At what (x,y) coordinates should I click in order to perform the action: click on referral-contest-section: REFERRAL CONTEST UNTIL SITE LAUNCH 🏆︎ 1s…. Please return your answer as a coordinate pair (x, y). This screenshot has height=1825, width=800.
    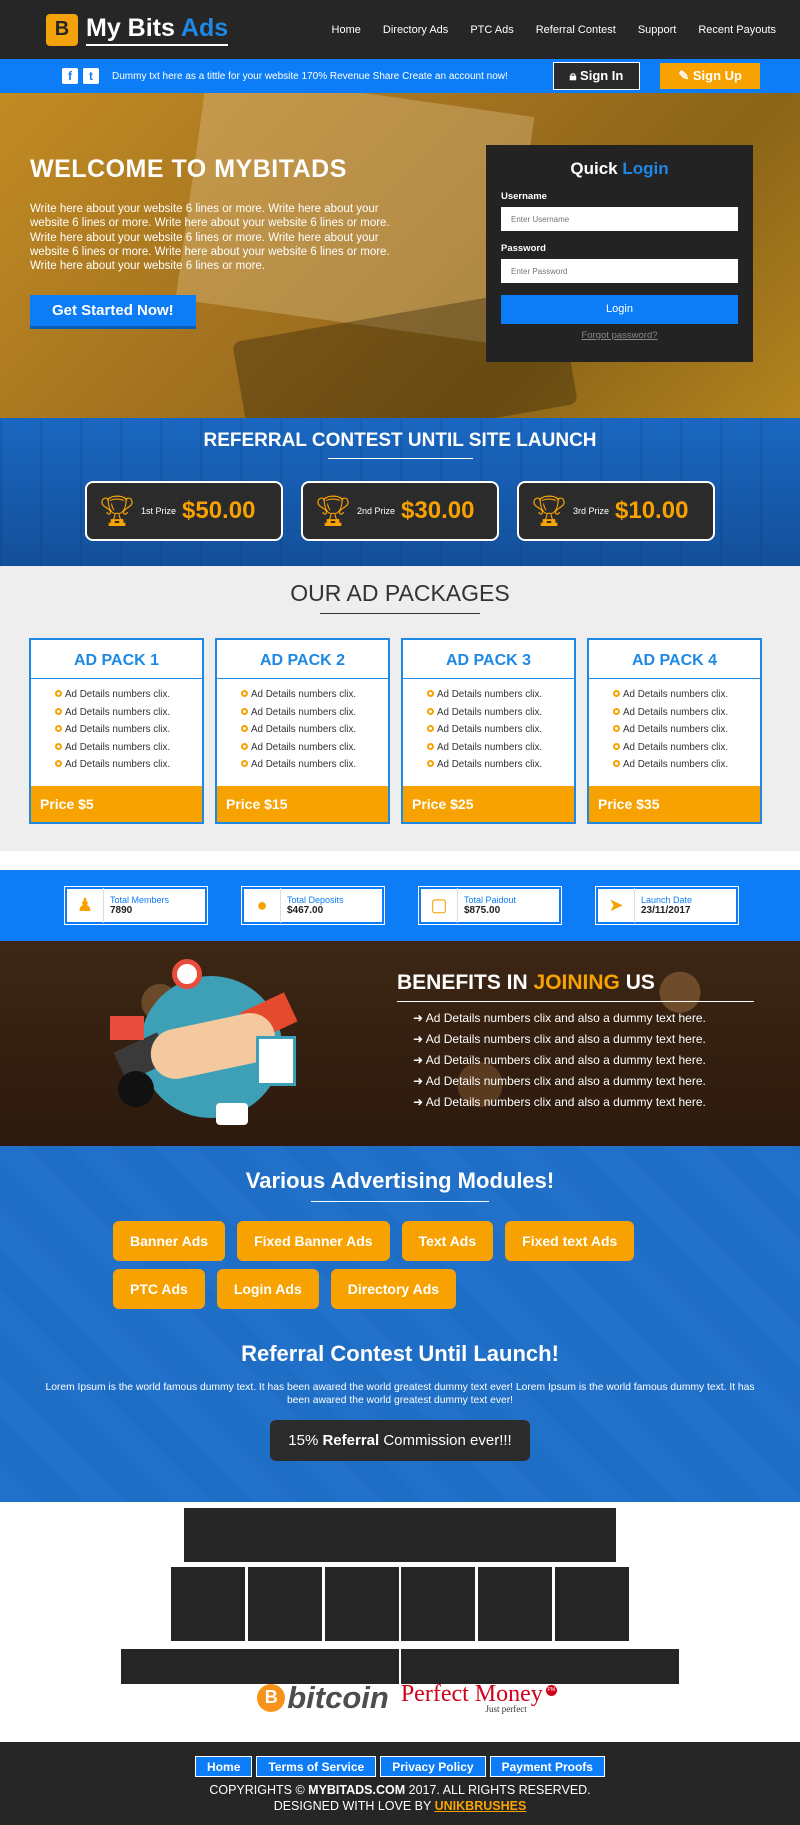
    Looking at the image, I should click on (400, 492).